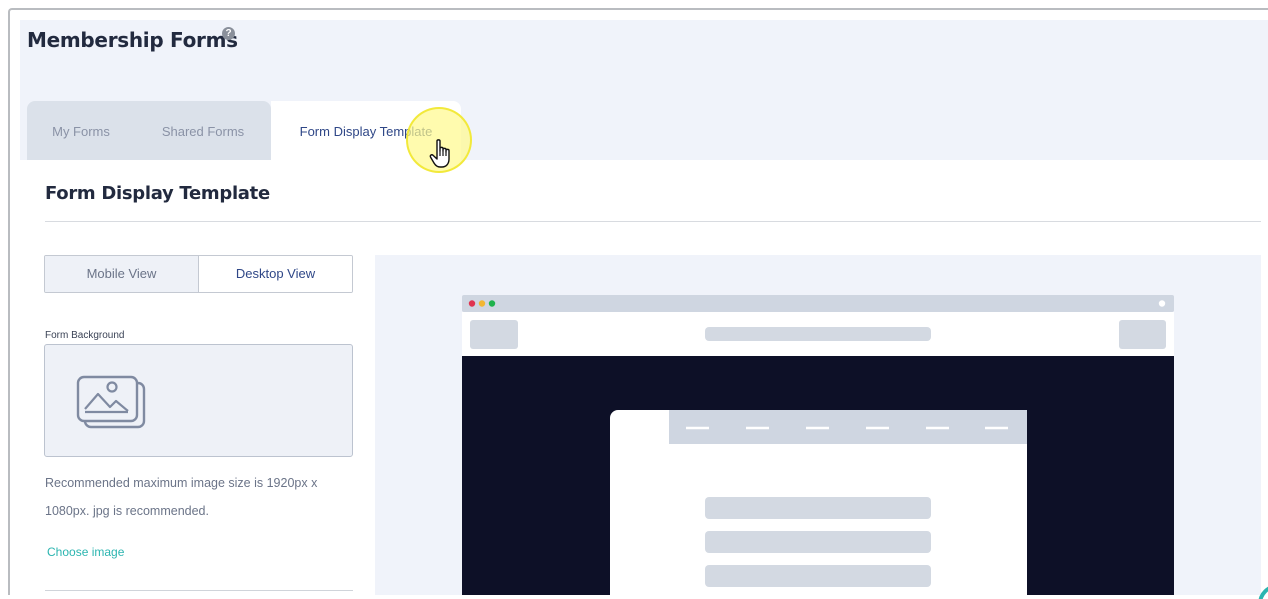 This screenshot has height=599, width=1268. Describe the element at coordinates (492, 303) in the screenshot. I see `window-dot-green` at that location.